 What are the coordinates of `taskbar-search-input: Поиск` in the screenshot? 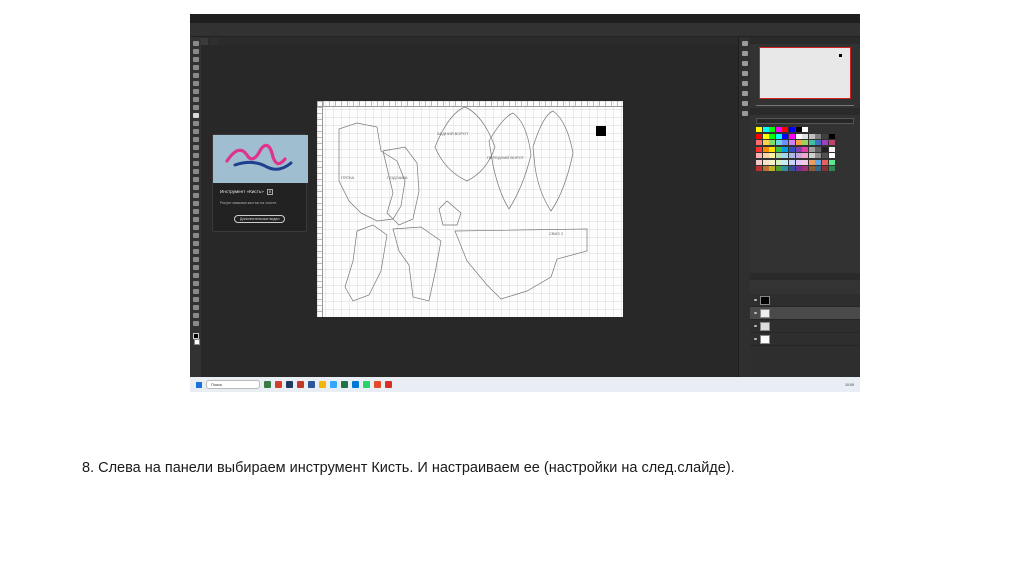 It's located at (233, 384).